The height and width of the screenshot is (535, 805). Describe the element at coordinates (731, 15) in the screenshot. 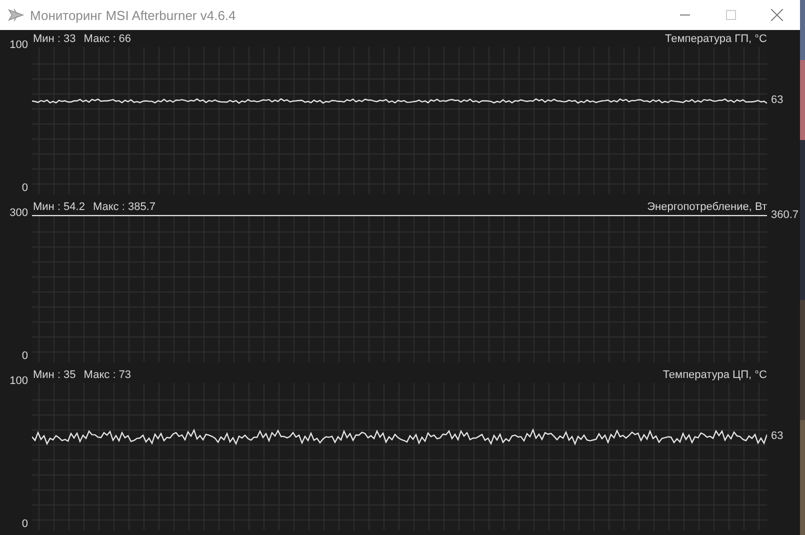

I see `maximize-icon` at that location.